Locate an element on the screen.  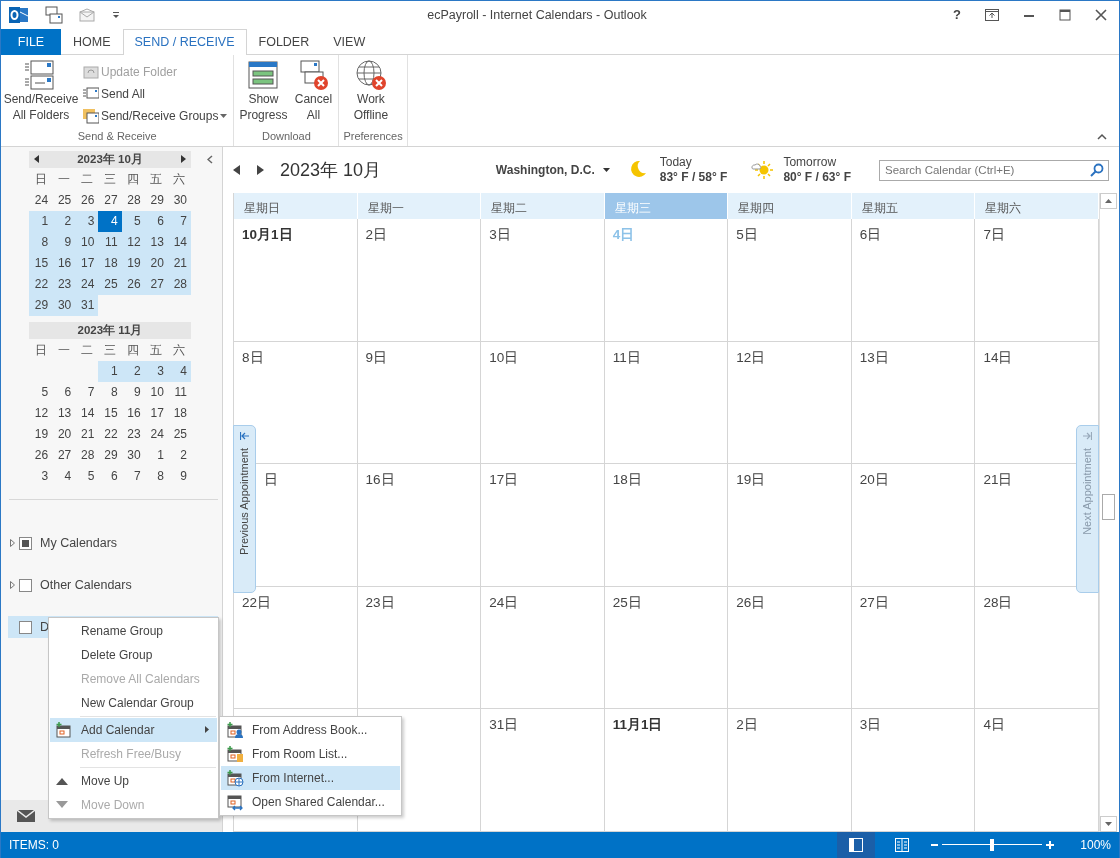
zoom-level: 100% is located at coordinates (1095, 845).